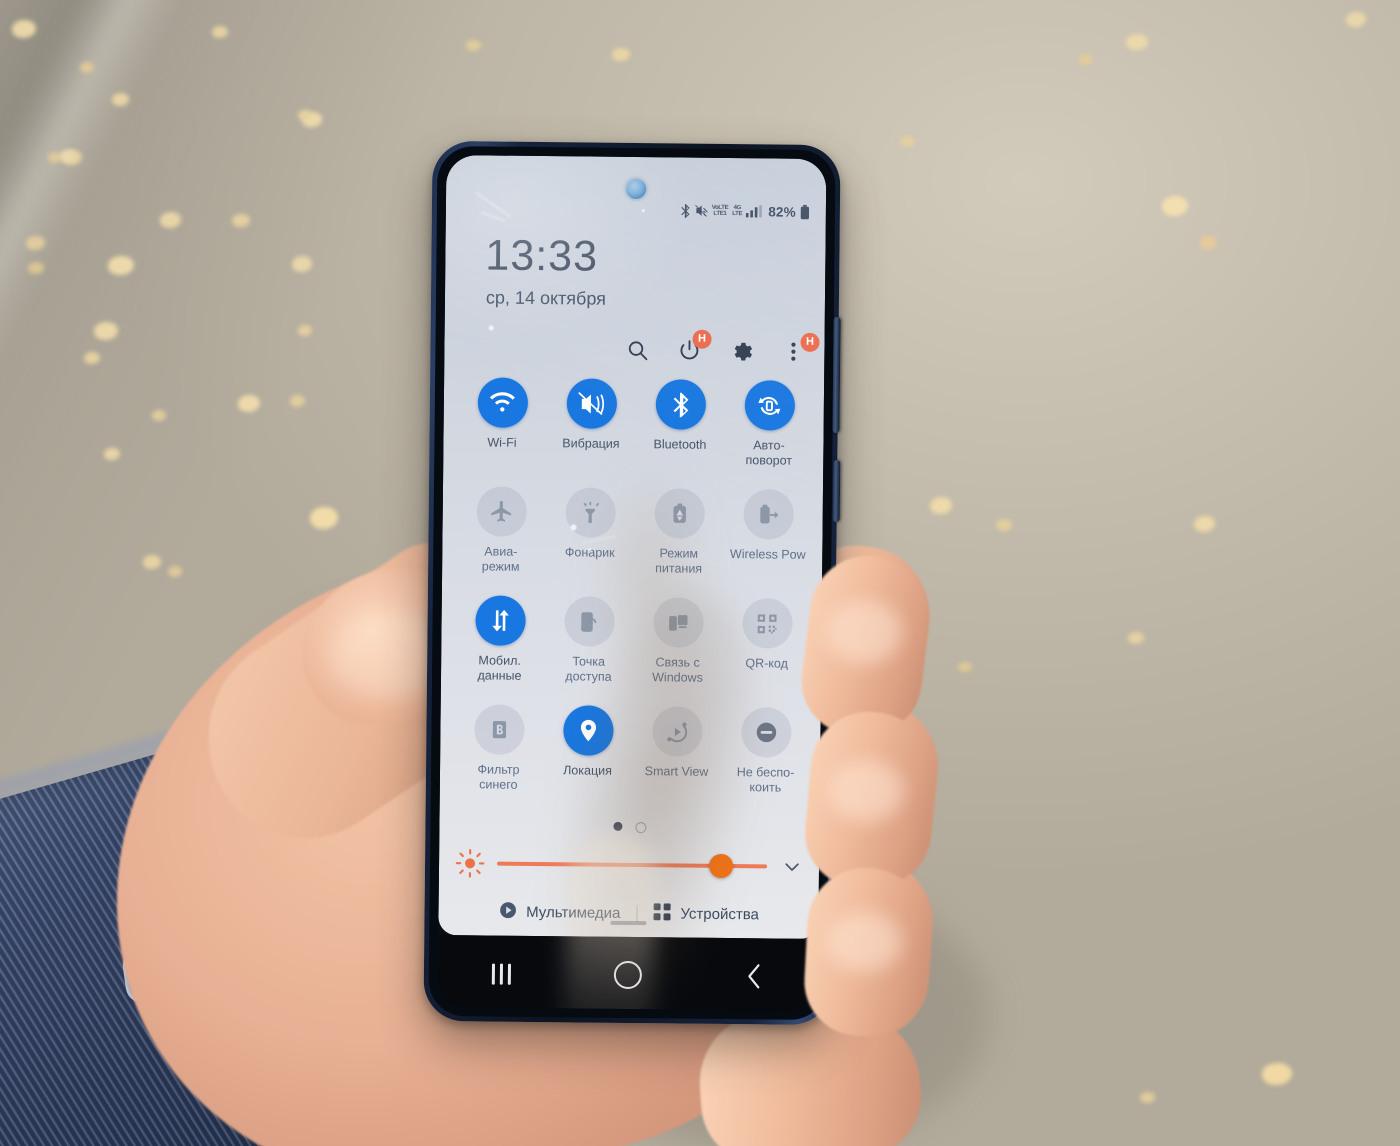  What do you see at coordinates (769, 405) in the screenshot?
I see `auto-rotate-icon` at bounding box center [769, 405].